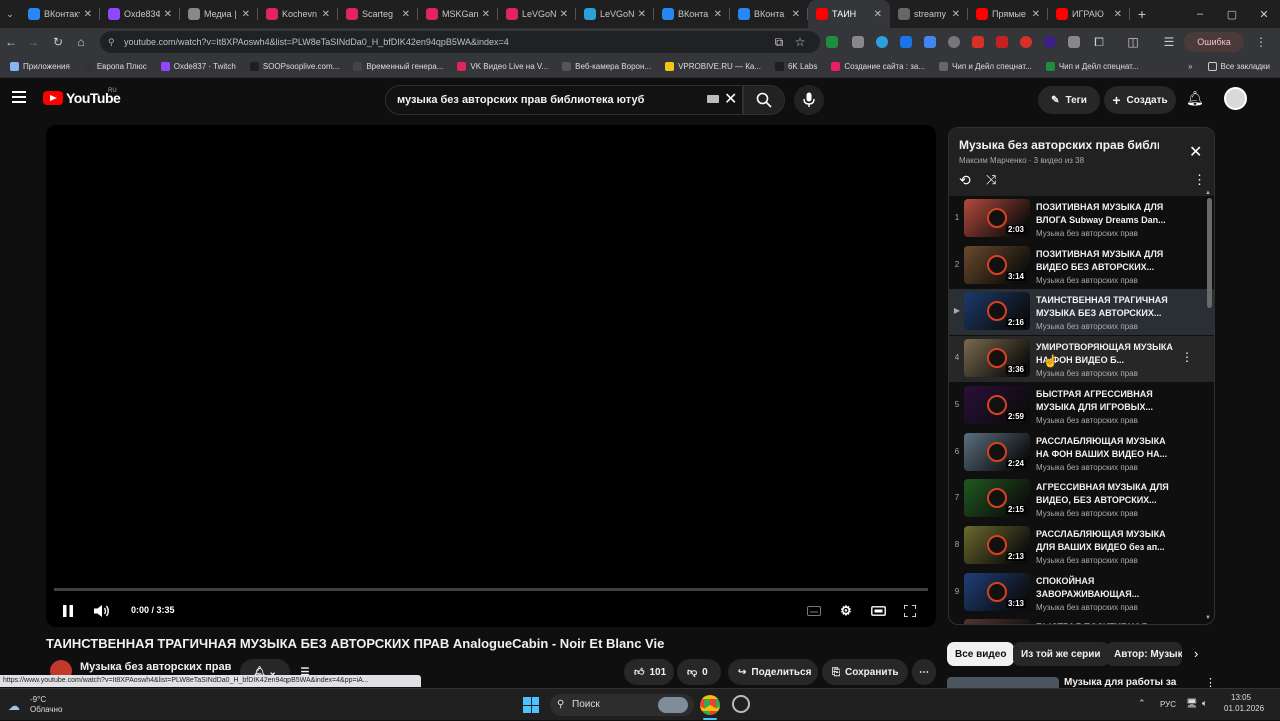 Image resolution: width=1280 pixels, height=721 pixels. I want to click on user-avatar, so click(1235, 98).